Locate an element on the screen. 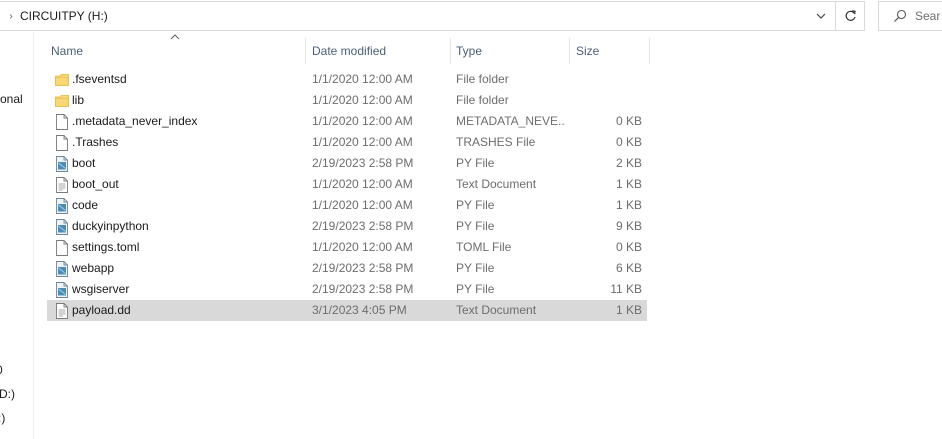 Image resolution: width=942 pixels, height=439 pixels. file-size: 2 KB is located at coordinates (628, 163).